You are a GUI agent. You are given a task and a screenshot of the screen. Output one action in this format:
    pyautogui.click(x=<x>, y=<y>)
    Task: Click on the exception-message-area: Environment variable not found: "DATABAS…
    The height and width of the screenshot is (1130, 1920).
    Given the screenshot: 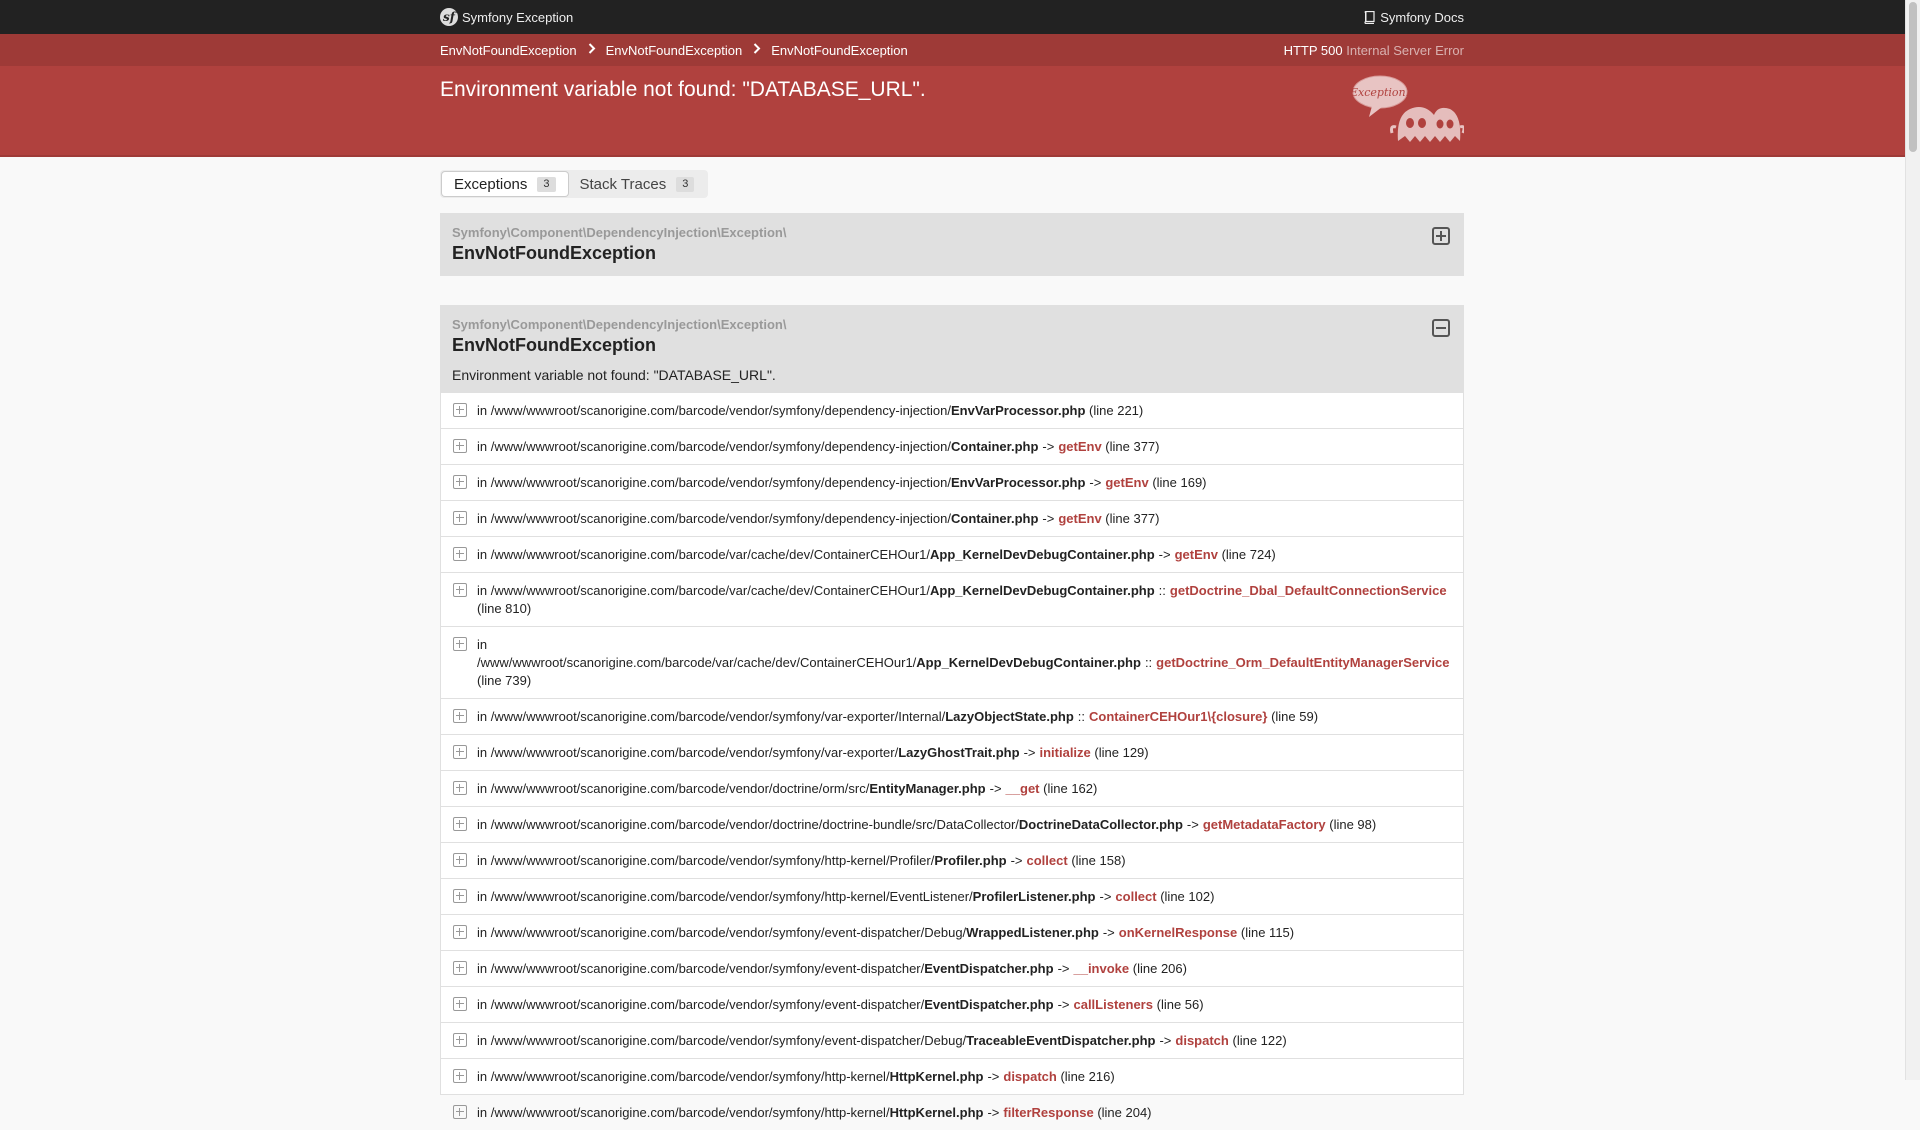 What is the action you would take?
    pyautogui.click(x=952, y=110)
    